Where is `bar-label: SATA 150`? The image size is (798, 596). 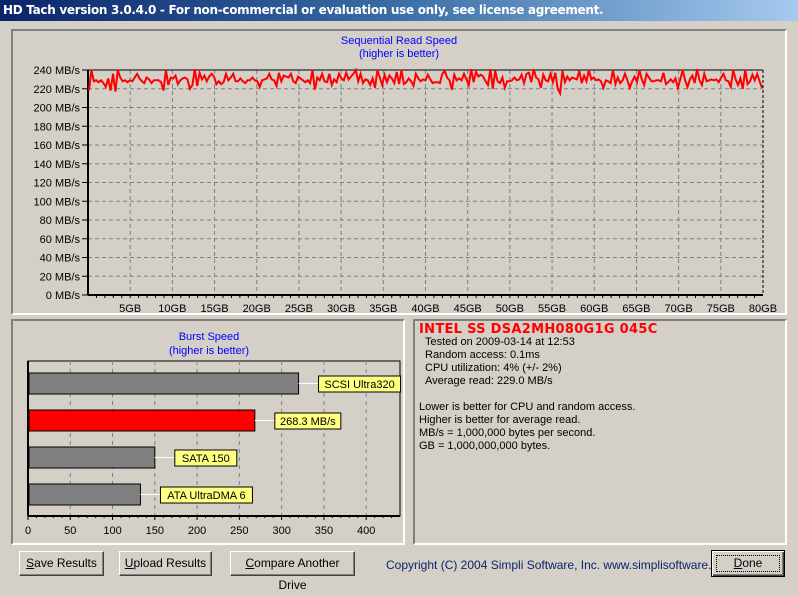 bar-label: SATA 150 is located at coordinates (206, 459).